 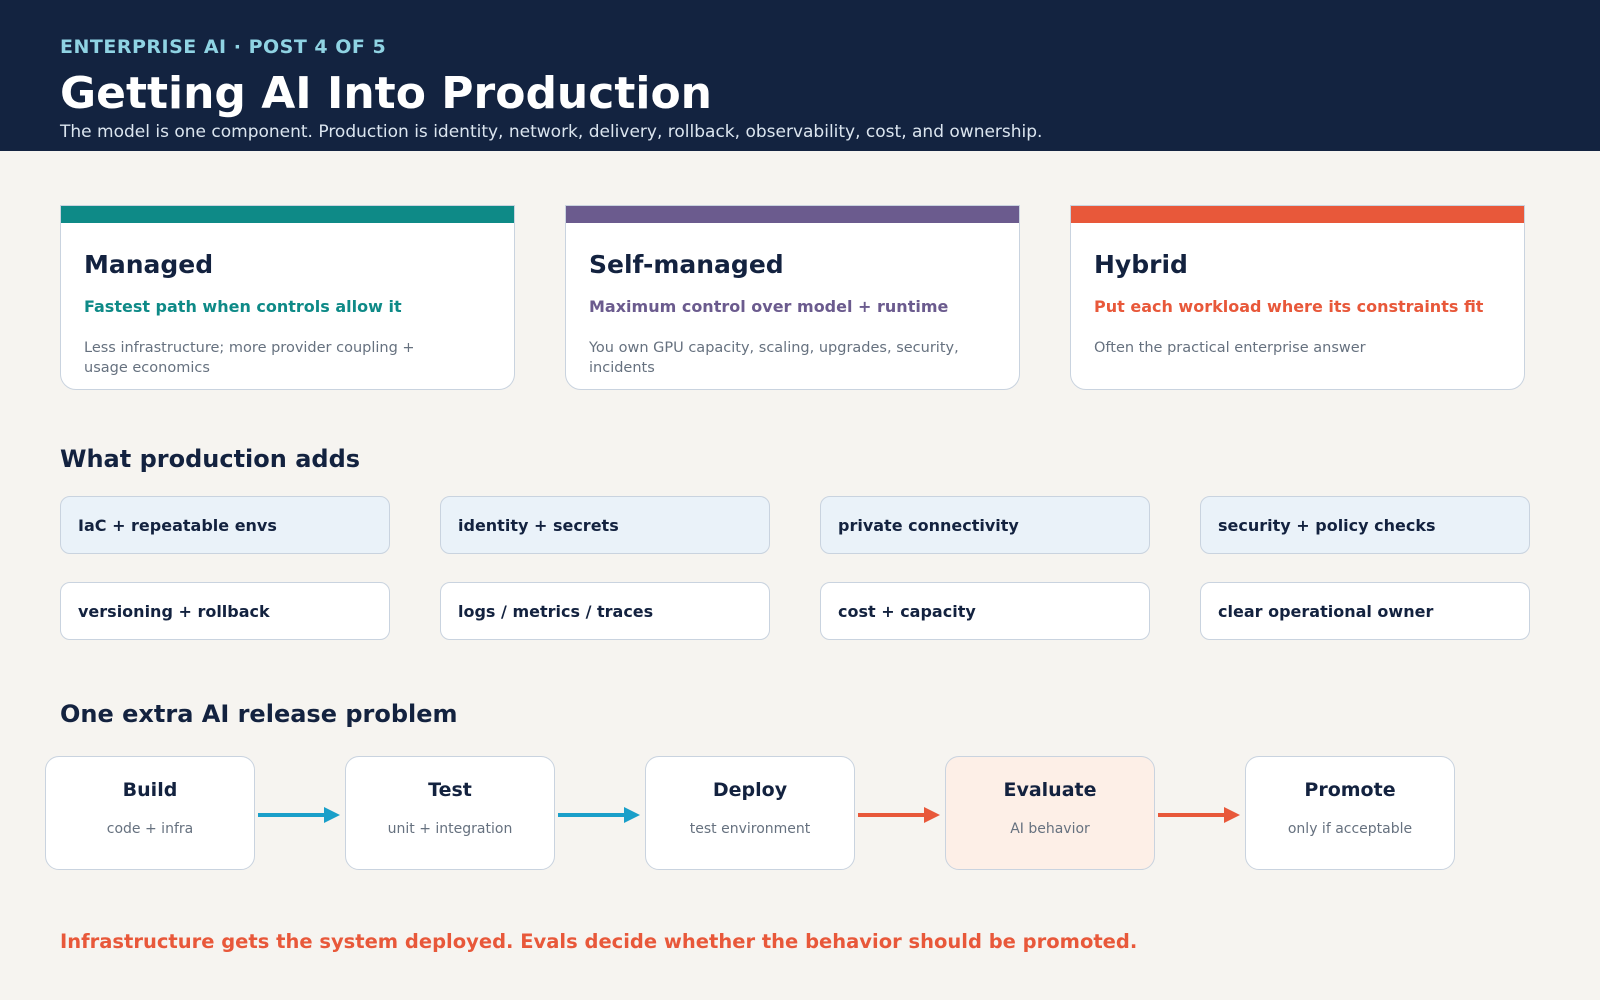 What do you see at coordinates (985, 525) in the screenshot?
I see `production-item: private connectivity` at bounding box center [985, 525].